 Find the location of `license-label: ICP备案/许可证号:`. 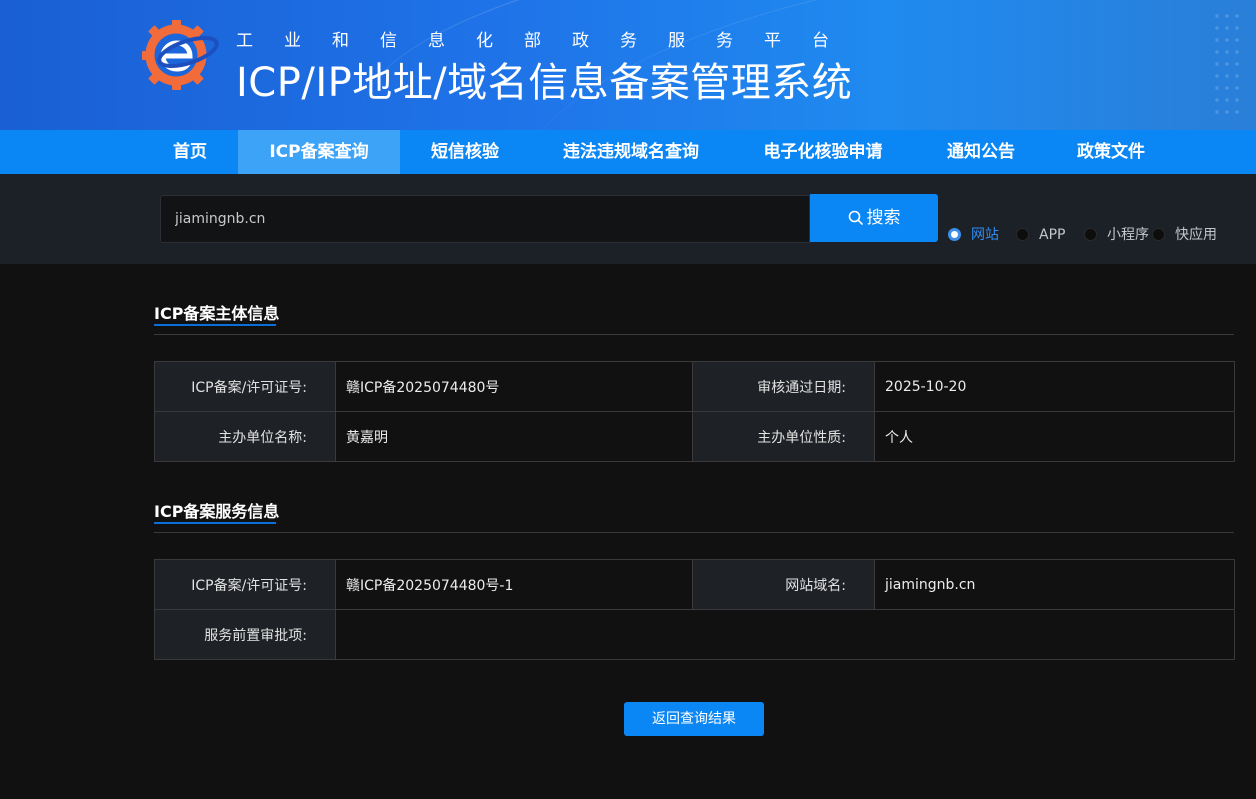

license-label: ICP备案/许可证号: is located at coordinates (245, 386).